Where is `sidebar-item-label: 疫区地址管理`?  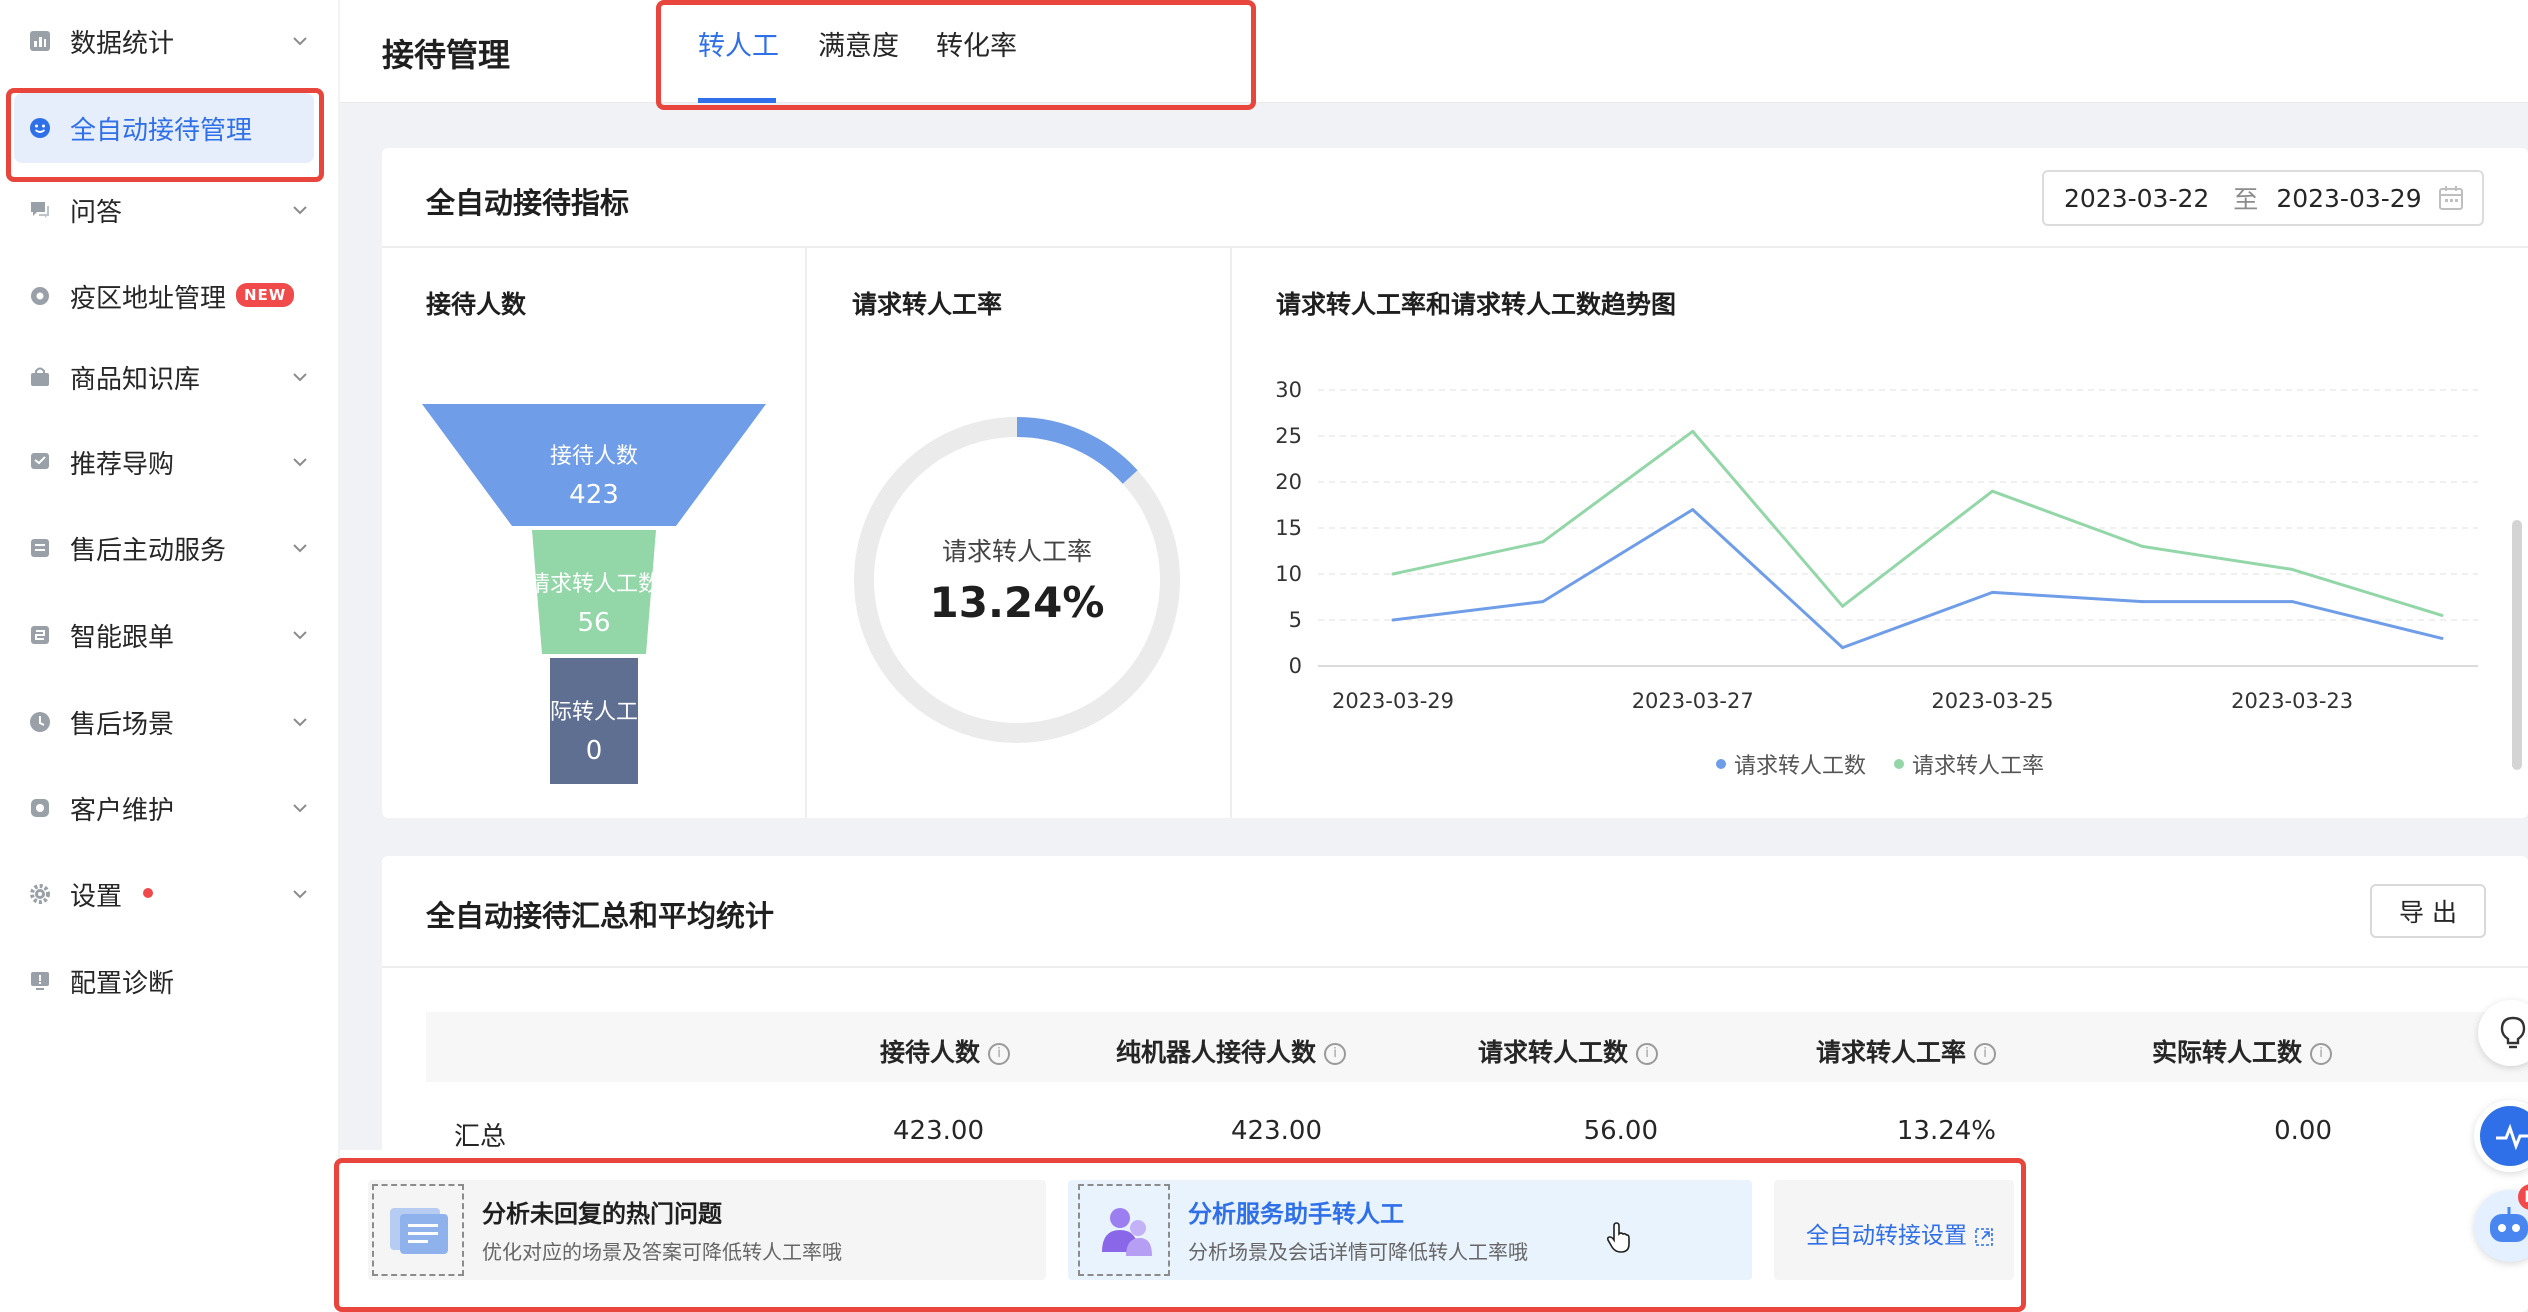 sidebar-item-label: 疫区地址管理 is located at coordinates (148, 298).